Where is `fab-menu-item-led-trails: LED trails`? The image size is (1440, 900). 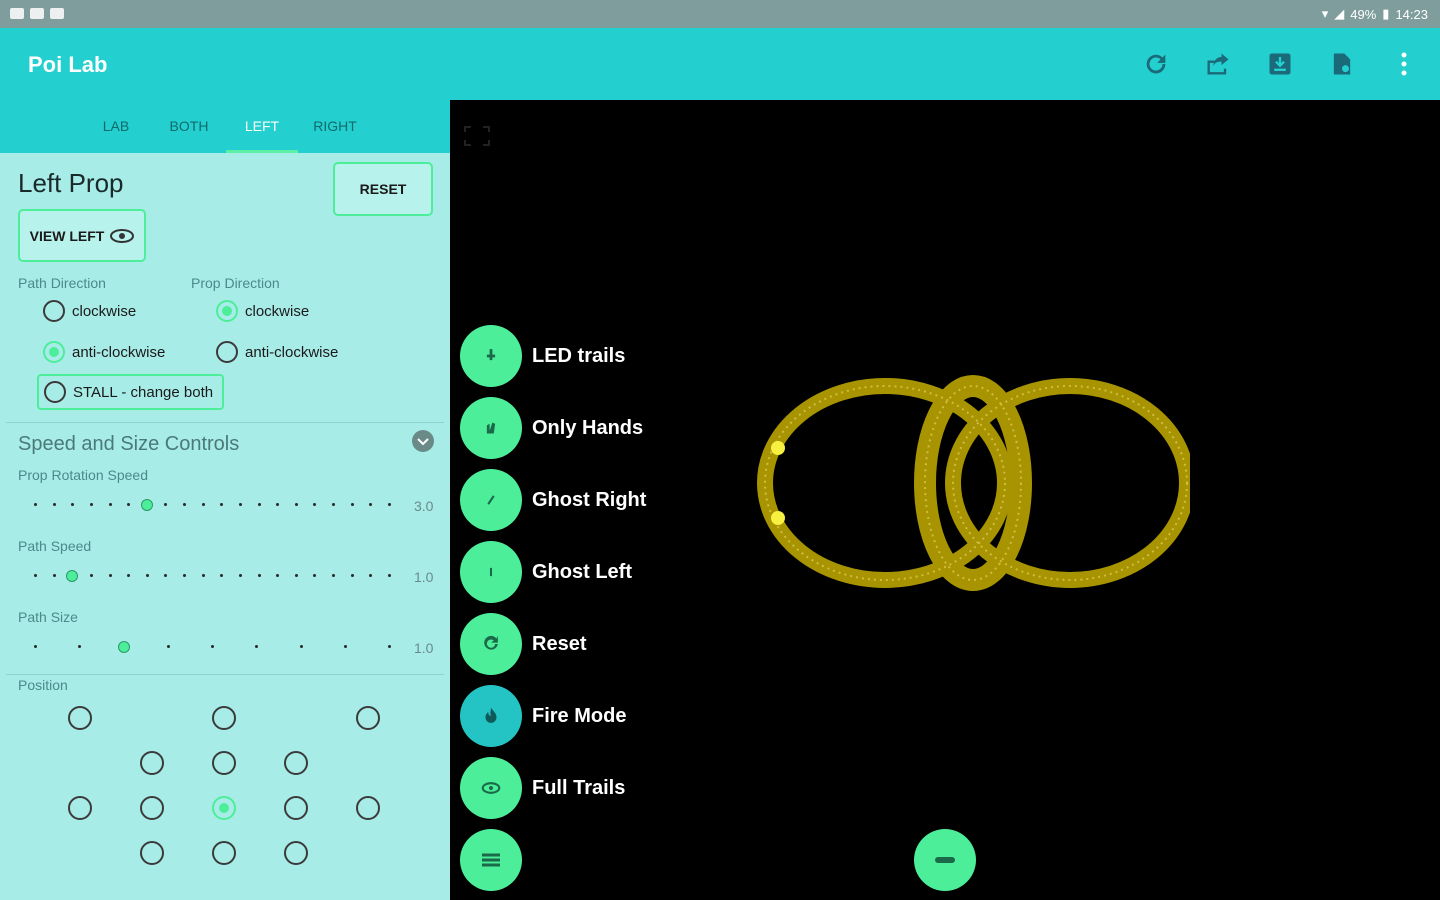 fab-menu-item-led-trails: LED trails is located at coordinates (542, 356).